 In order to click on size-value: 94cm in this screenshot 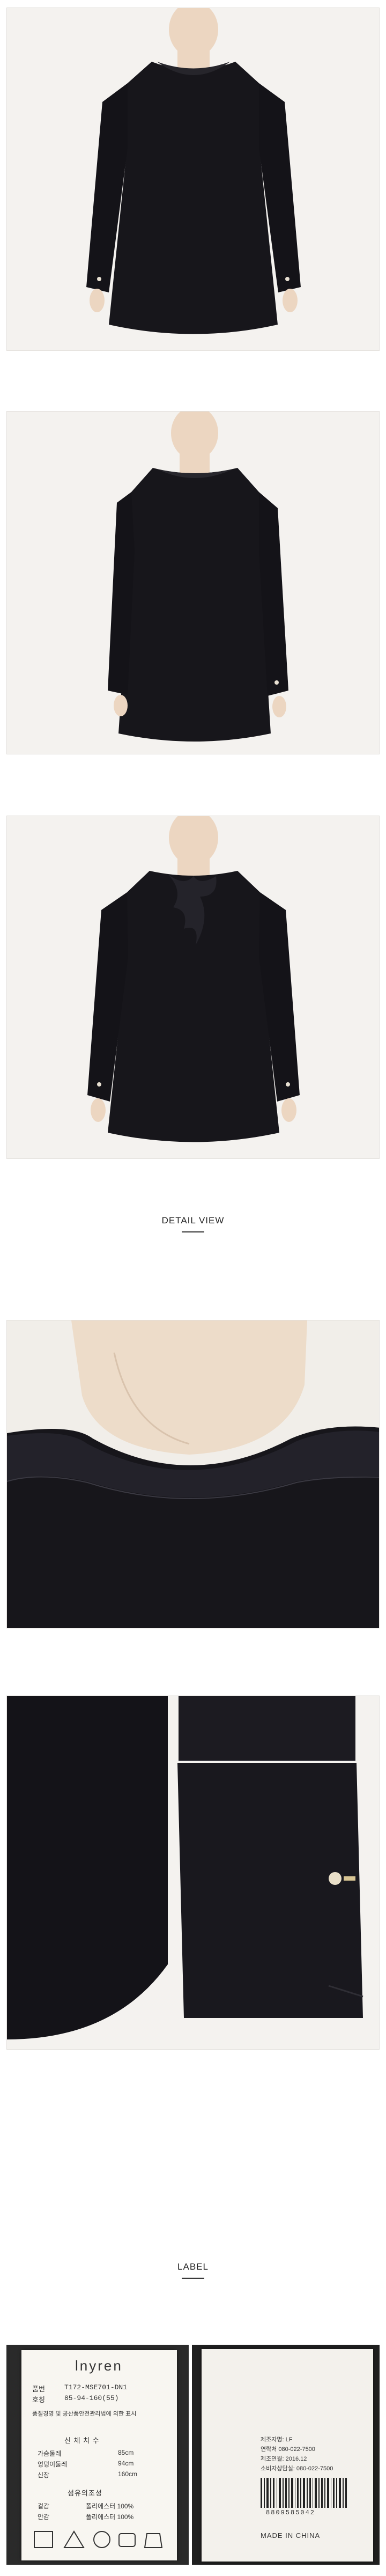, I will do `click(126, 2463)`.